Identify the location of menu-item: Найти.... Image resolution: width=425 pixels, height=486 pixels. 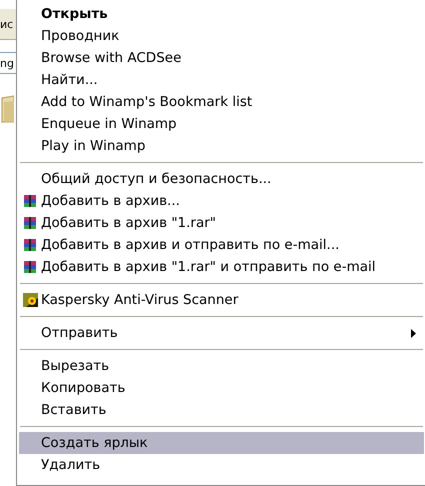
(221, 80).